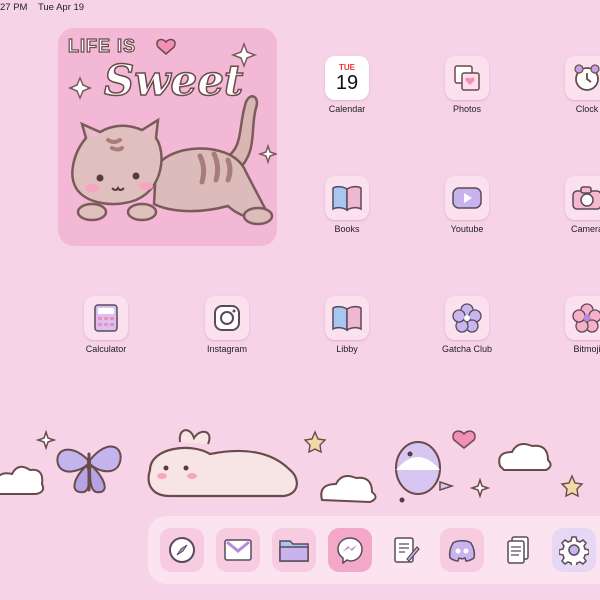  I want to click on app-label: Instagram, so click(227, 349).